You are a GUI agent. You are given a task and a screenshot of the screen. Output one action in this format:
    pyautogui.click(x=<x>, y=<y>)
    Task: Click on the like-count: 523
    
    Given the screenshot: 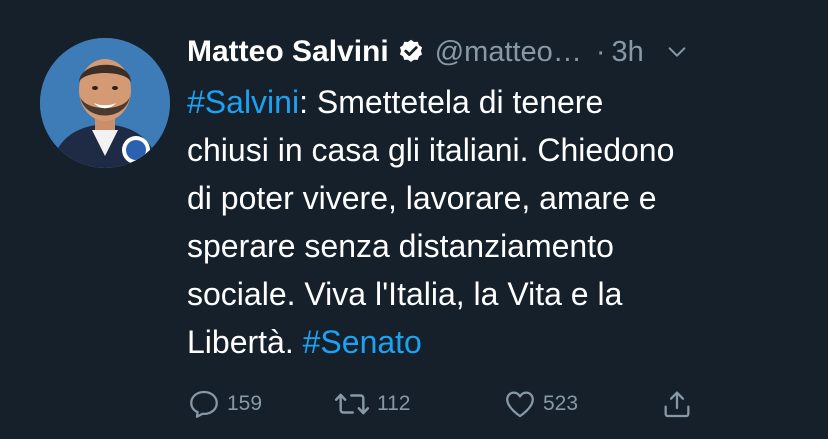 What is the action you would take?
    pyautogui.click(x=561, y=403)
    